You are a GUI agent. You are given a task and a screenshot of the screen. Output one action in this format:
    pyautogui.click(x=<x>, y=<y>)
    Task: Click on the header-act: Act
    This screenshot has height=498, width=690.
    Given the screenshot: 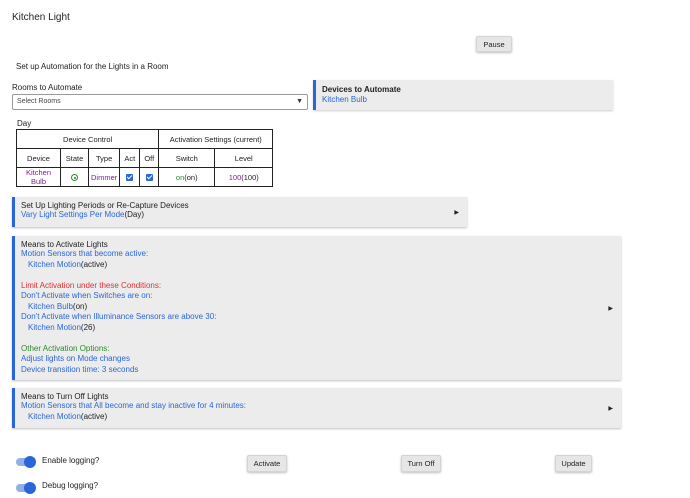 What is the action you would take?
    pyautogui.click(x=130, y=158)
    